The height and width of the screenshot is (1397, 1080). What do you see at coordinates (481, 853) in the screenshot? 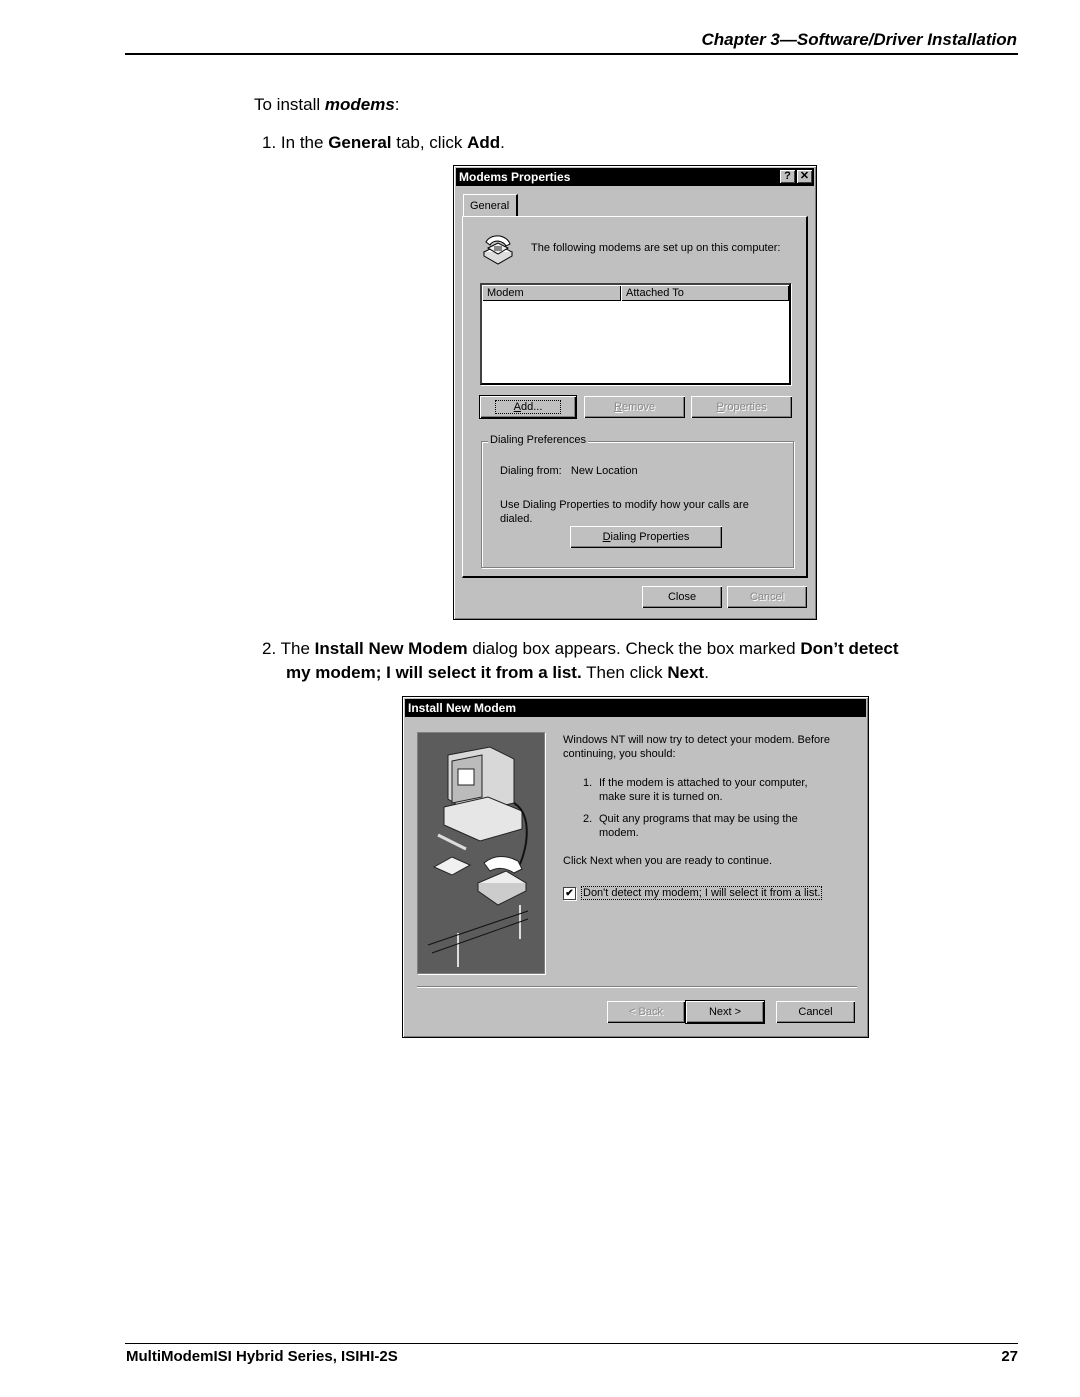
I see `computer-modem-phone-illustration` at bounding box center [481, 853].